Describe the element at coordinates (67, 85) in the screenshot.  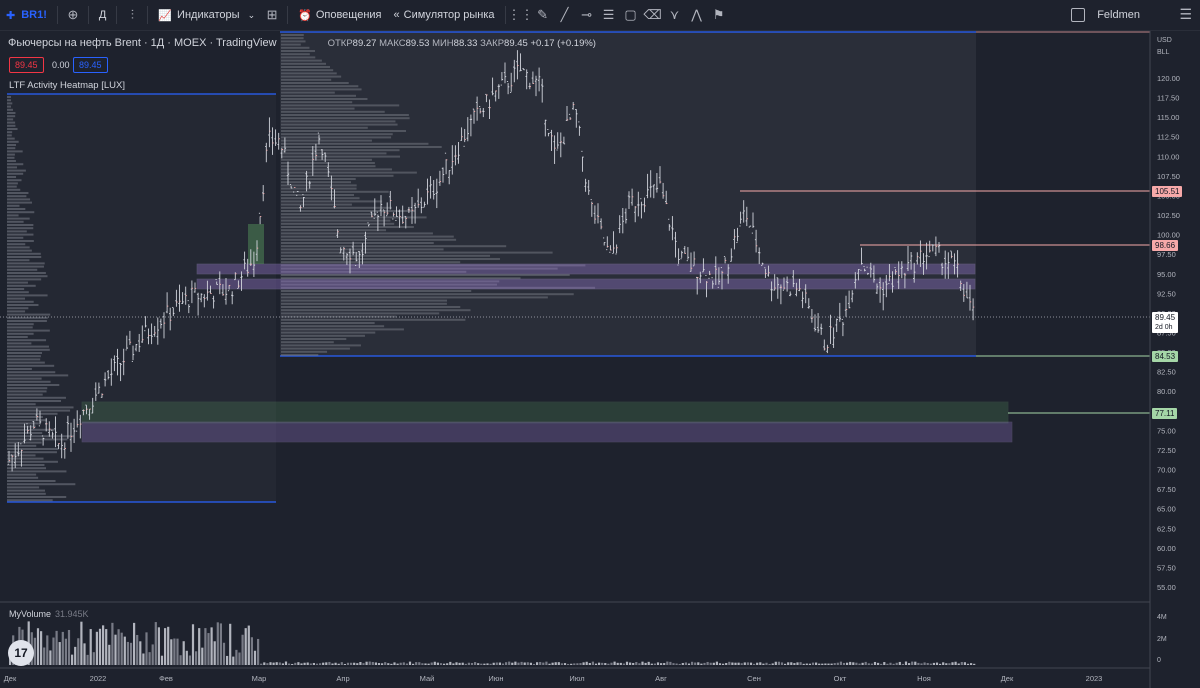
I see `indicator-title: LTF Activity Heatmap [LUX]` at that location.